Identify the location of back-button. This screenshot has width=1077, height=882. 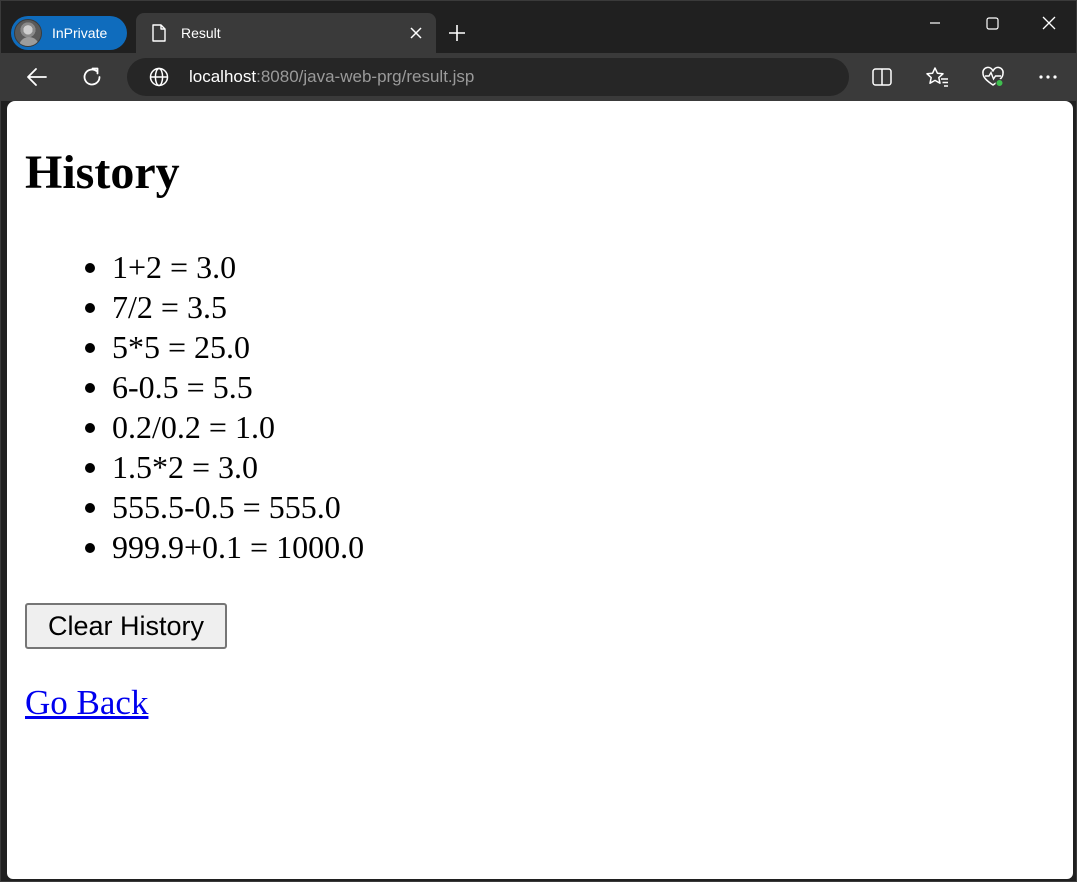
(37, 77).